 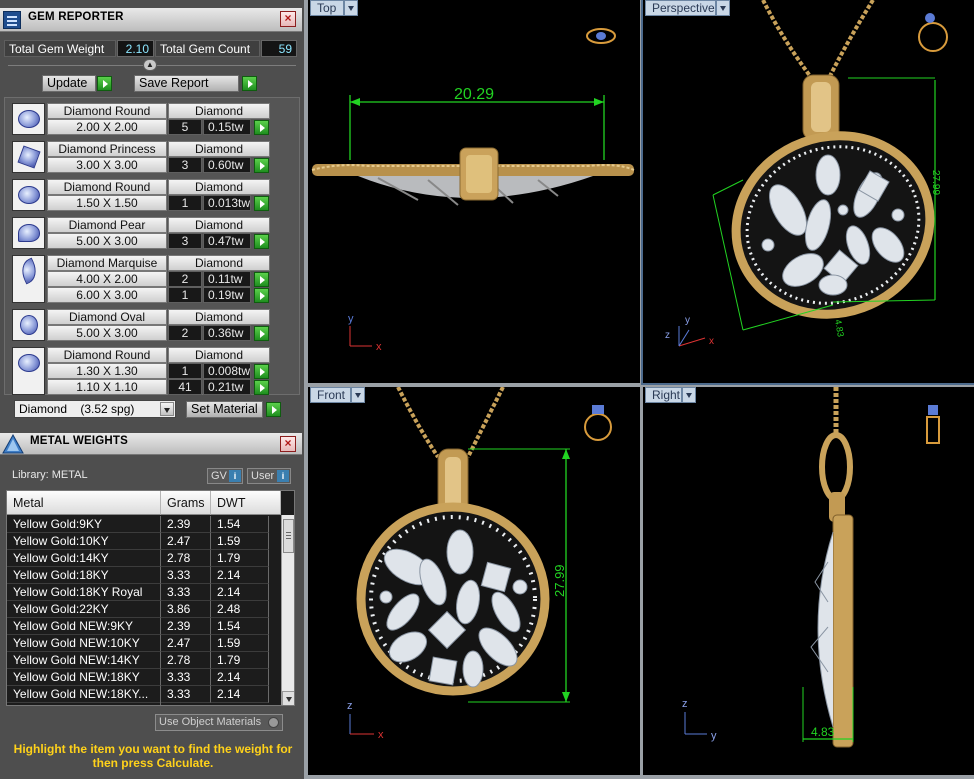 I want to click on gem-count: 1, so click(x=185, y=203).